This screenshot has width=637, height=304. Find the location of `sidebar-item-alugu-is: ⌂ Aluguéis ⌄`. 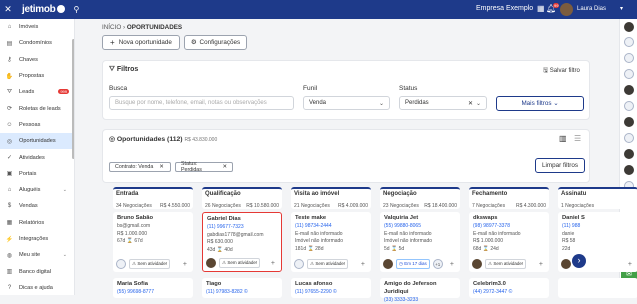

sidebar-item-alugu-is: ⌂ Aluguéis ⌄ is located at coordinates (37, 190).